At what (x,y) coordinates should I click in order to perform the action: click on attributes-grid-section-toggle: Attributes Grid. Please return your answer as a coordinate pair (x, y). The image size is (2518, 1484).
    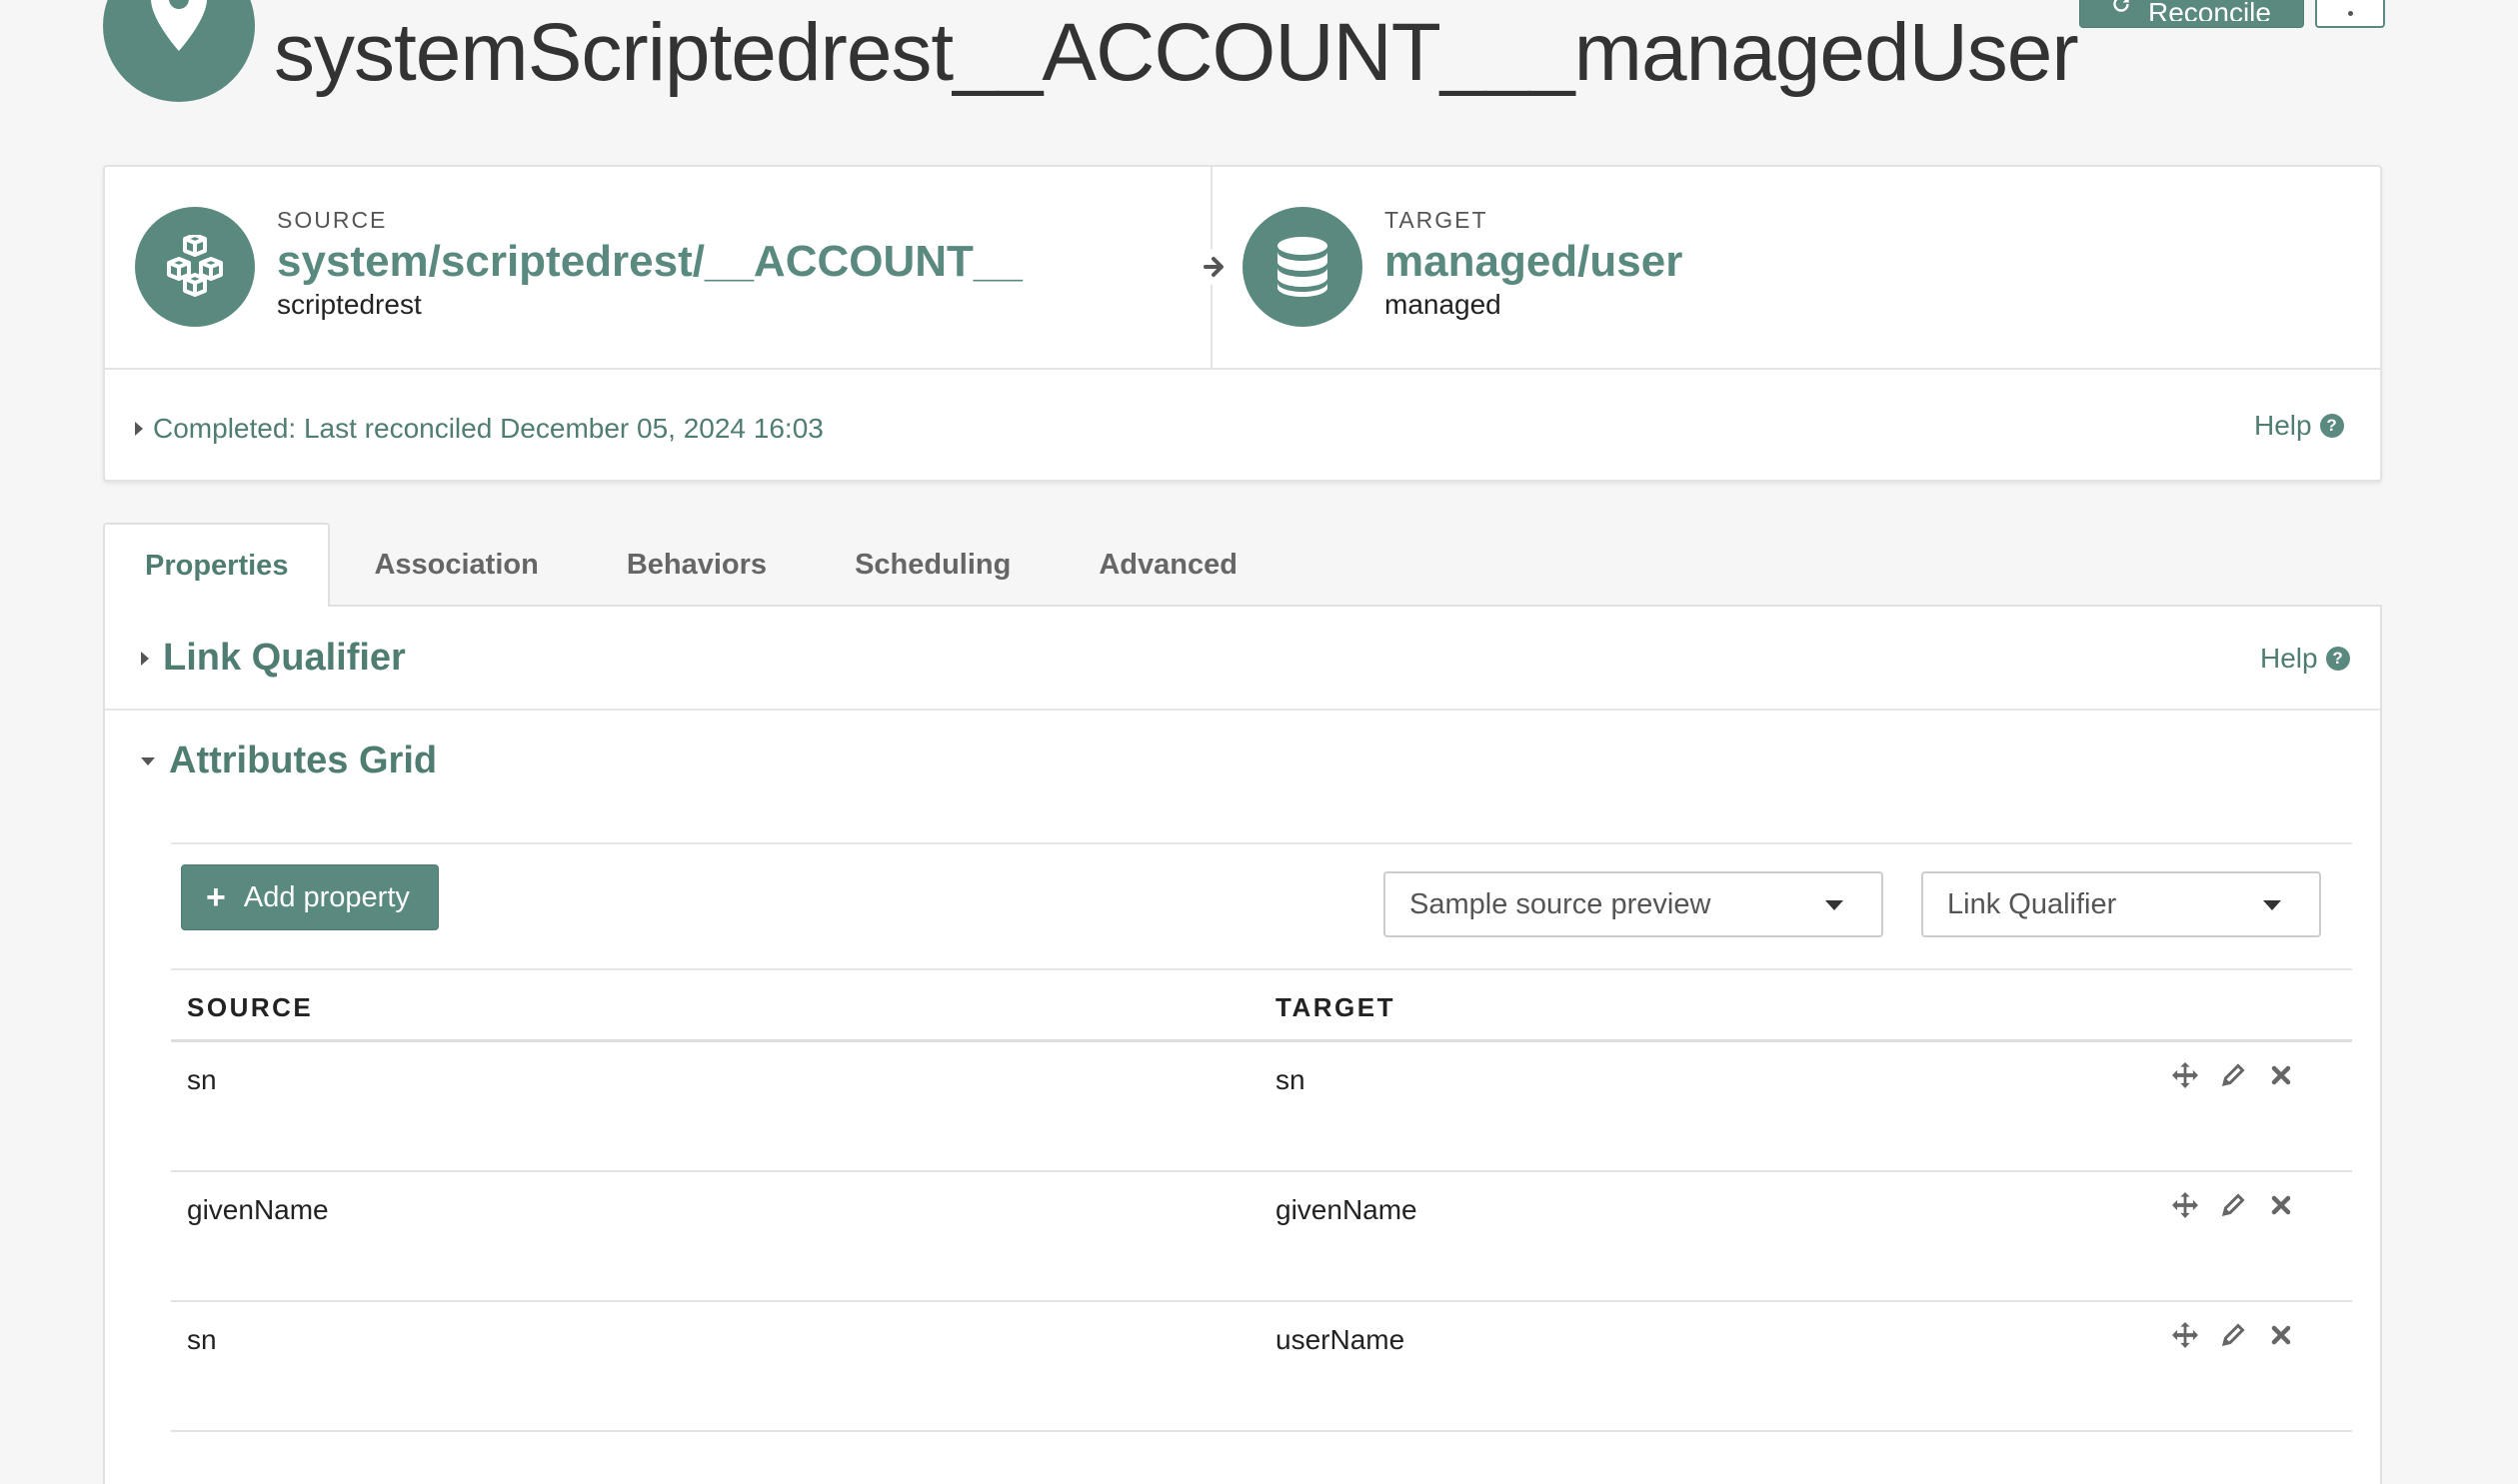
    Looking at the image, I should click on (289, 761).